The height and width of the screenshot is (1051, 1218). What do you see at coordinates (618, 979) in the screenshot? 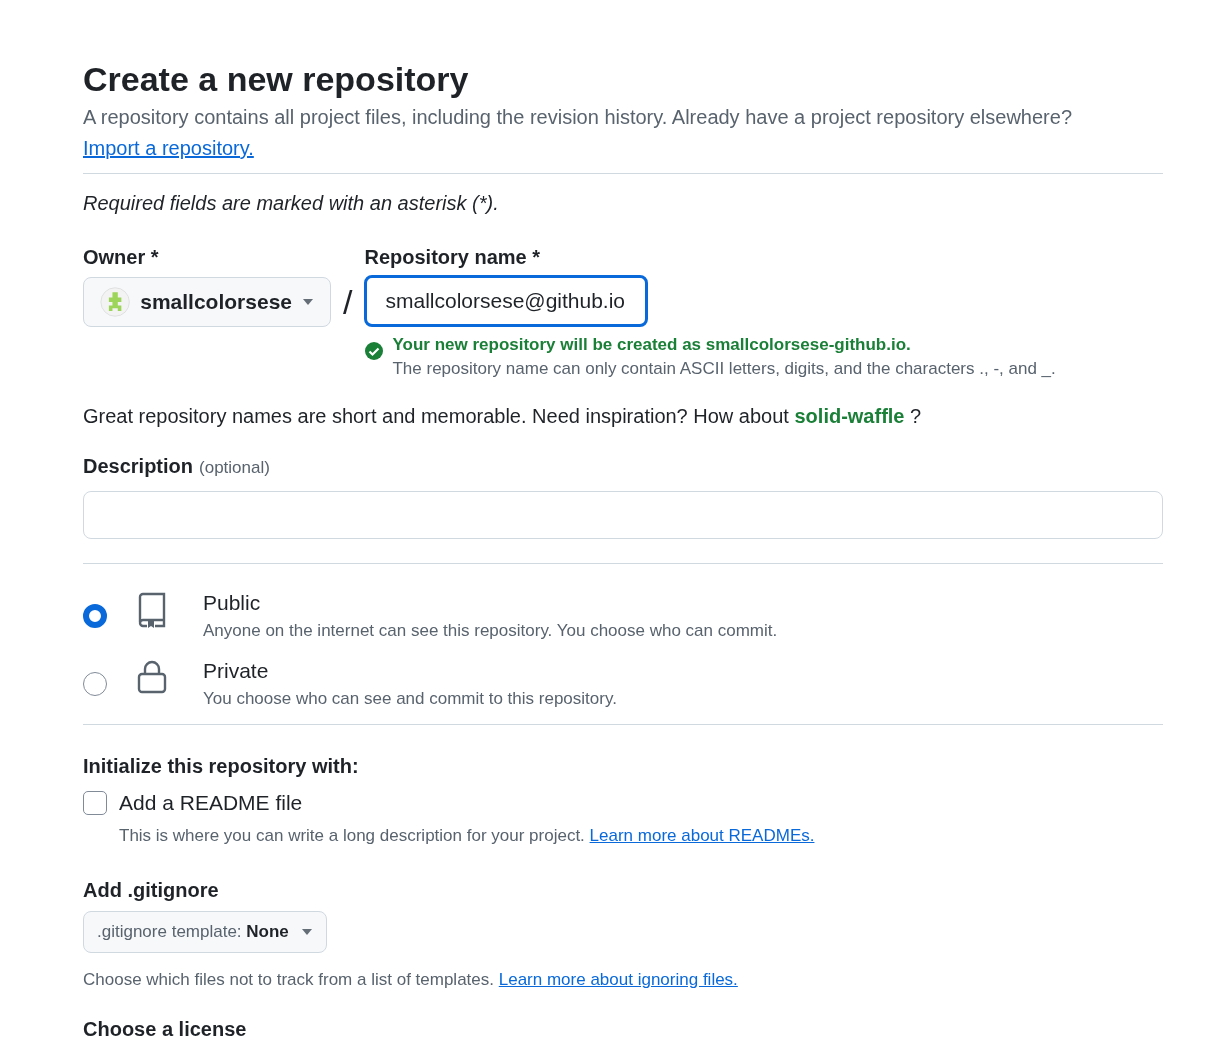
I see `ignoring-files-link: Learn more about ignoring files.` at bounding box center [618, 979].